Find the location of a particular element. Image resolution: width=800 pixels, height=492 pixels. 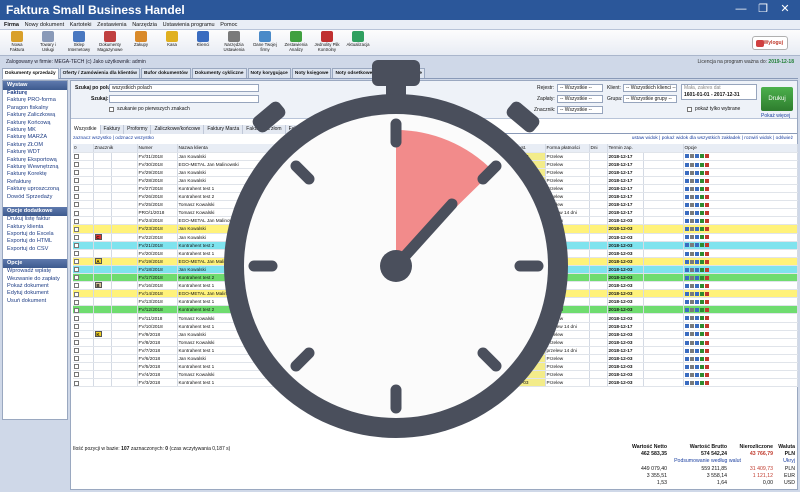

maximize-icon: ❐ is located at coordinates (763, 9).